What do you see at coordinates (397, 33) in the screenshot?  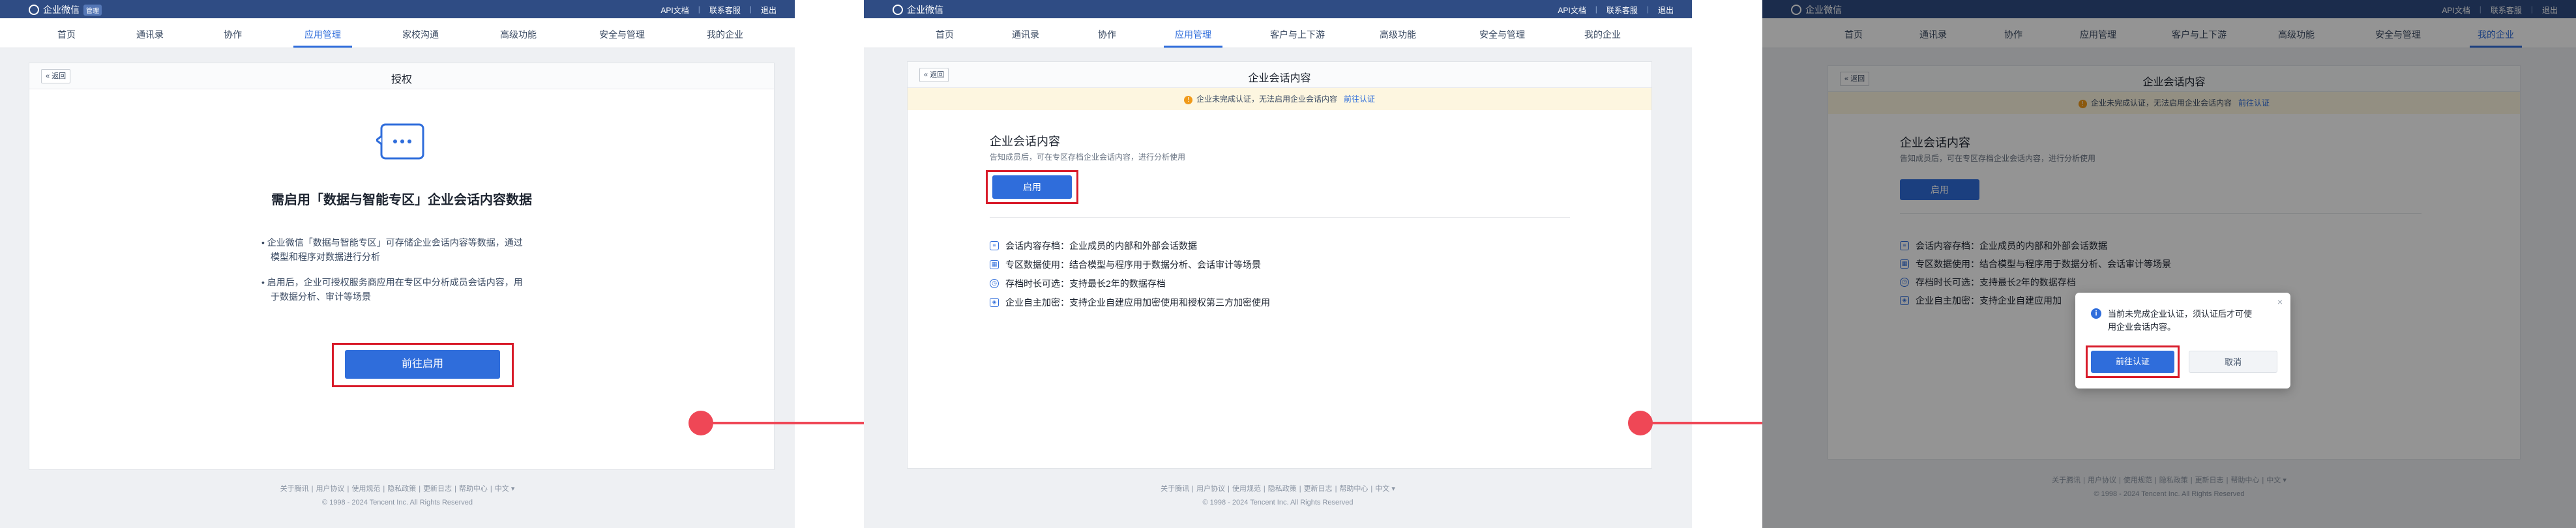 I see `main-nav: 首页 通讯录 协作 应用管理 家校沟通 高级功能 安全与管理 我的企业` at bounding box center [397, 33].